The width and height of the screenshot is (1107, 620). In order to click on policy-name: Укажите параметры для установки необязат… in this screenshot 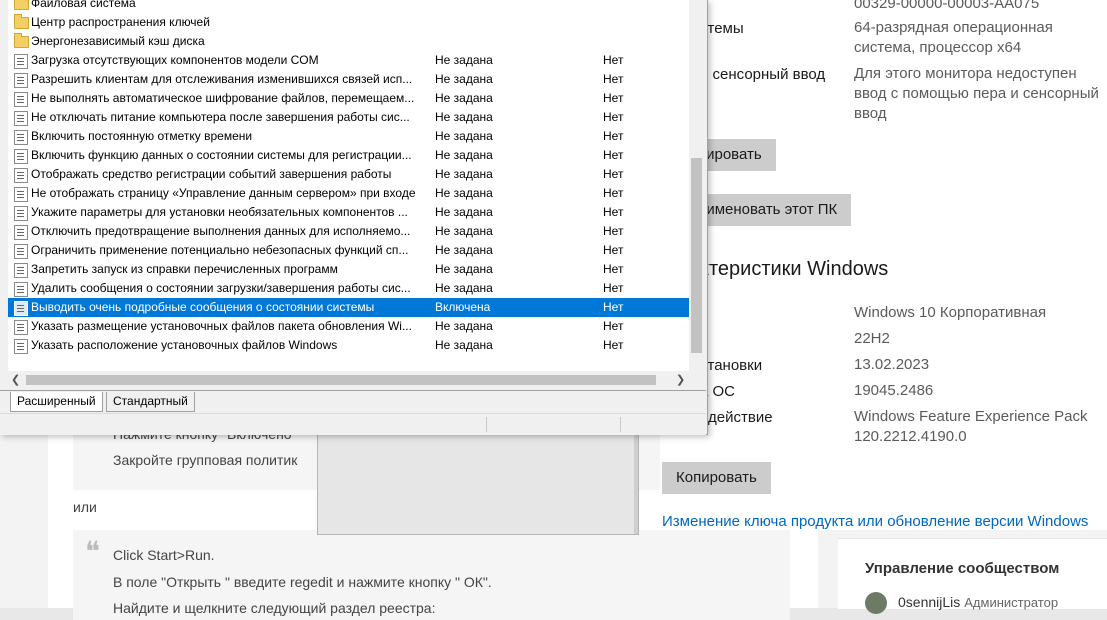, I will do `click(219, 212)`.